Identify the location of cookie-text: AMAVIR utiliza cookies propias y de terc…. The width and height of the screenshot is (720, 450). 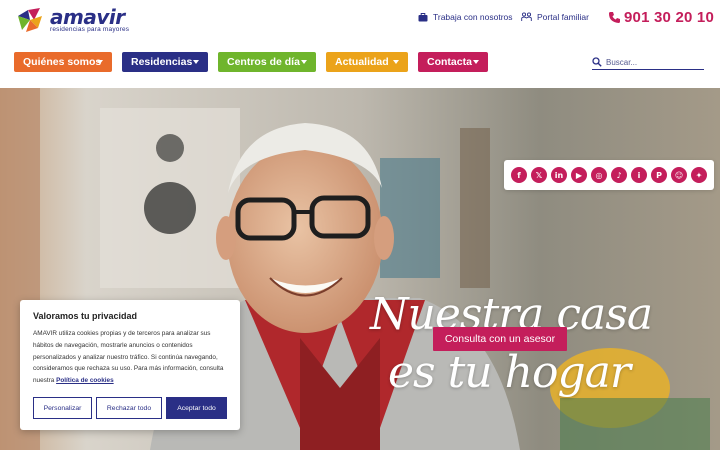
(130, 357).